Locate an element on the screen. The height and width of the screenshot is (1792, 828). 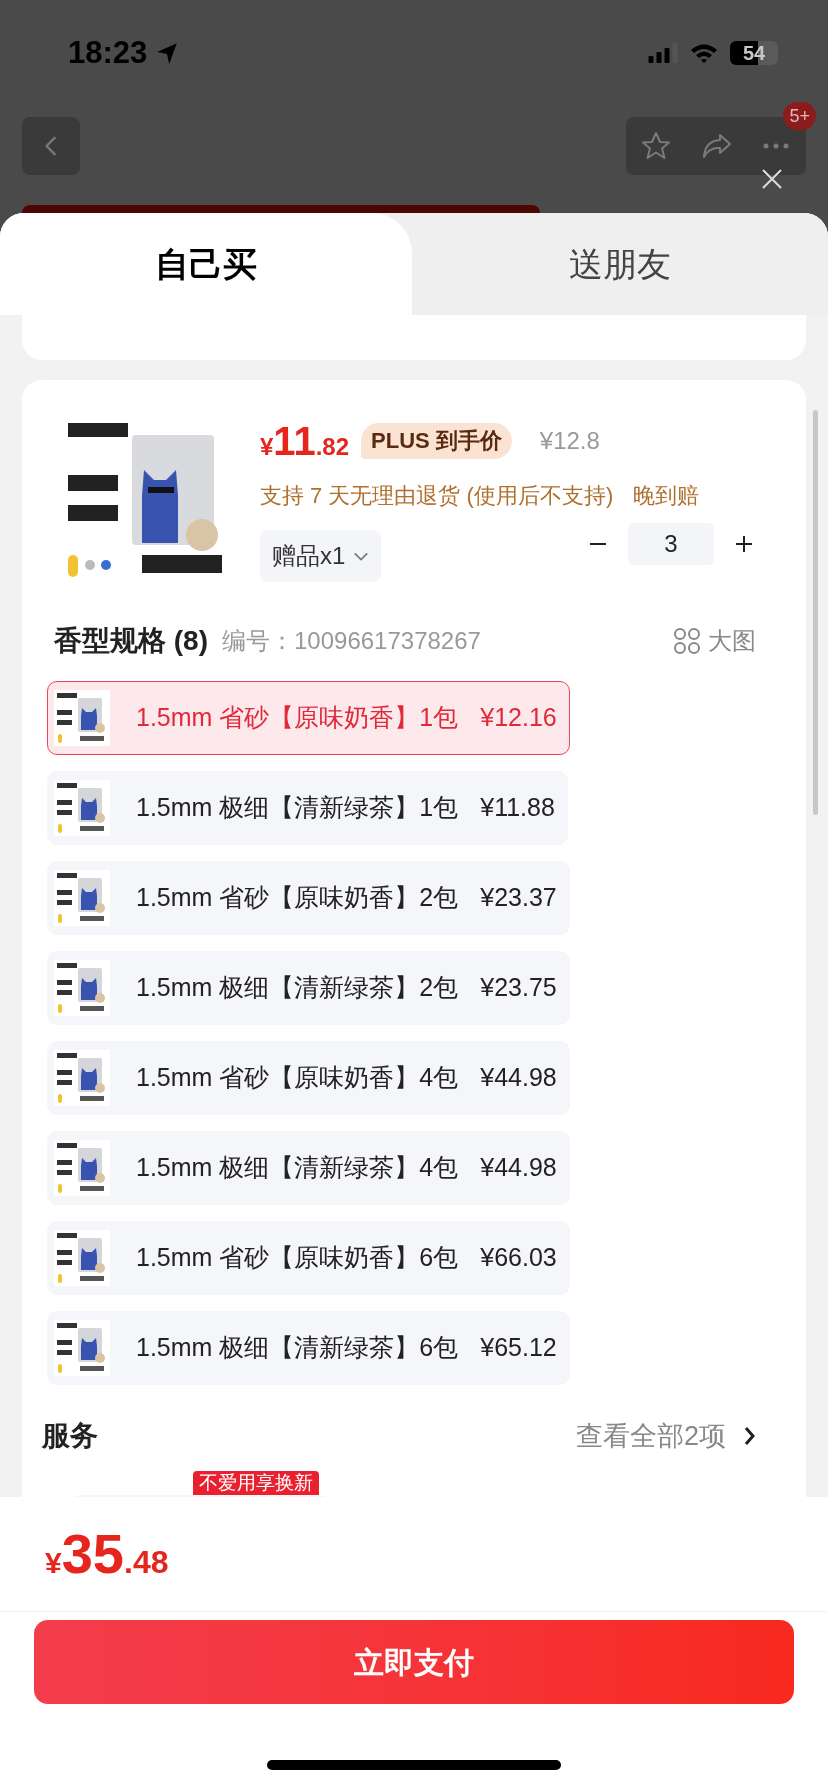
star-icon is located at coordinates (656, 146).